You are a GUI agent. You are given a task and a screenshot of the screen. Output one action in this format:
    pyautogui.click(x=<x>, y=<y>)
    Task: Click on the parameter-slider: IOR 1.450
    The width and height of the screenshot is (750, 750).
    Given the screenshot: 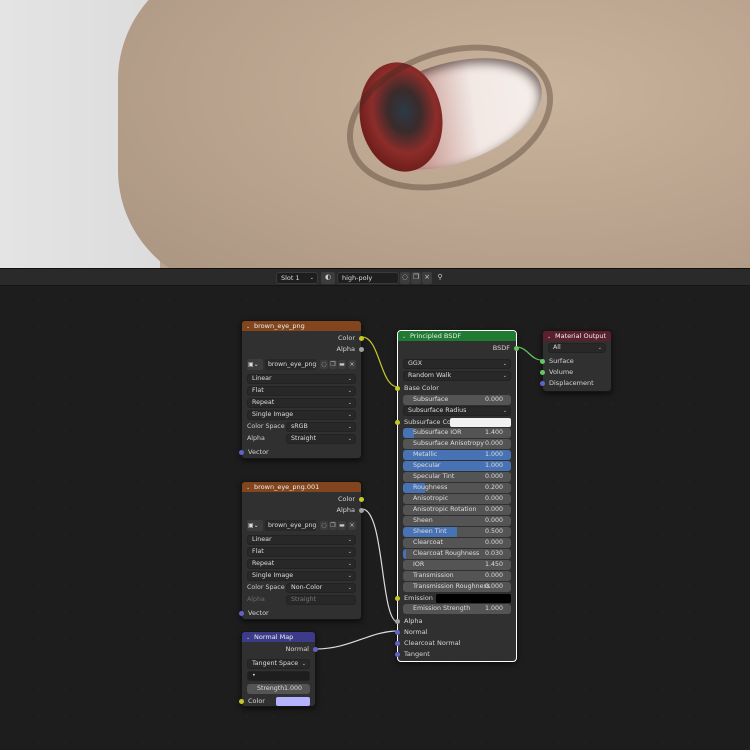 What is the action you would take?
    pyautogui.click(x=457, y=565)
    